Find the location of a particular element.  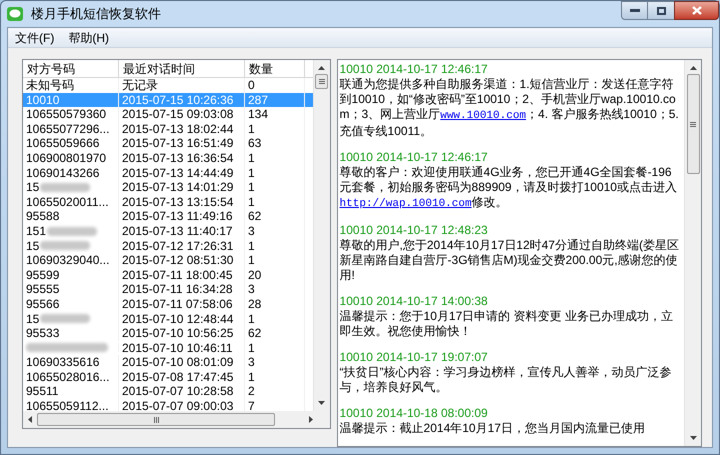

chat-bubble-icon is located at coordinates (15, 14).